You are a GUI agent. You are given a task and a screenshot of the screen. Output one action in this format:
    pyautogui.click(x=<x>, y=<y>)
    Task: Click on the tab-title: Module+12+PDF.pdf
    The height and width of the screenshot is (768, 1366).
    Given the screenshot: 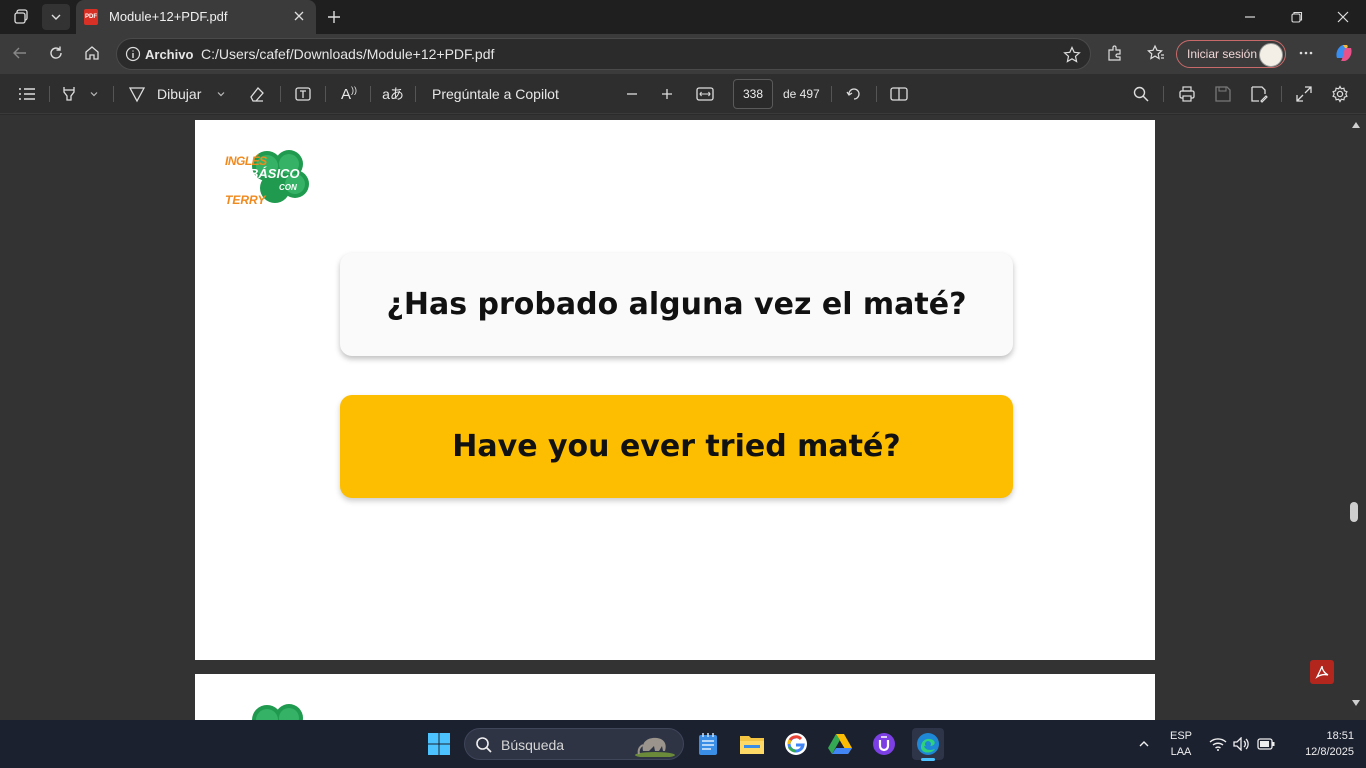 What is the action you would take?
    pyautogui.click(x=168, y=16)
    